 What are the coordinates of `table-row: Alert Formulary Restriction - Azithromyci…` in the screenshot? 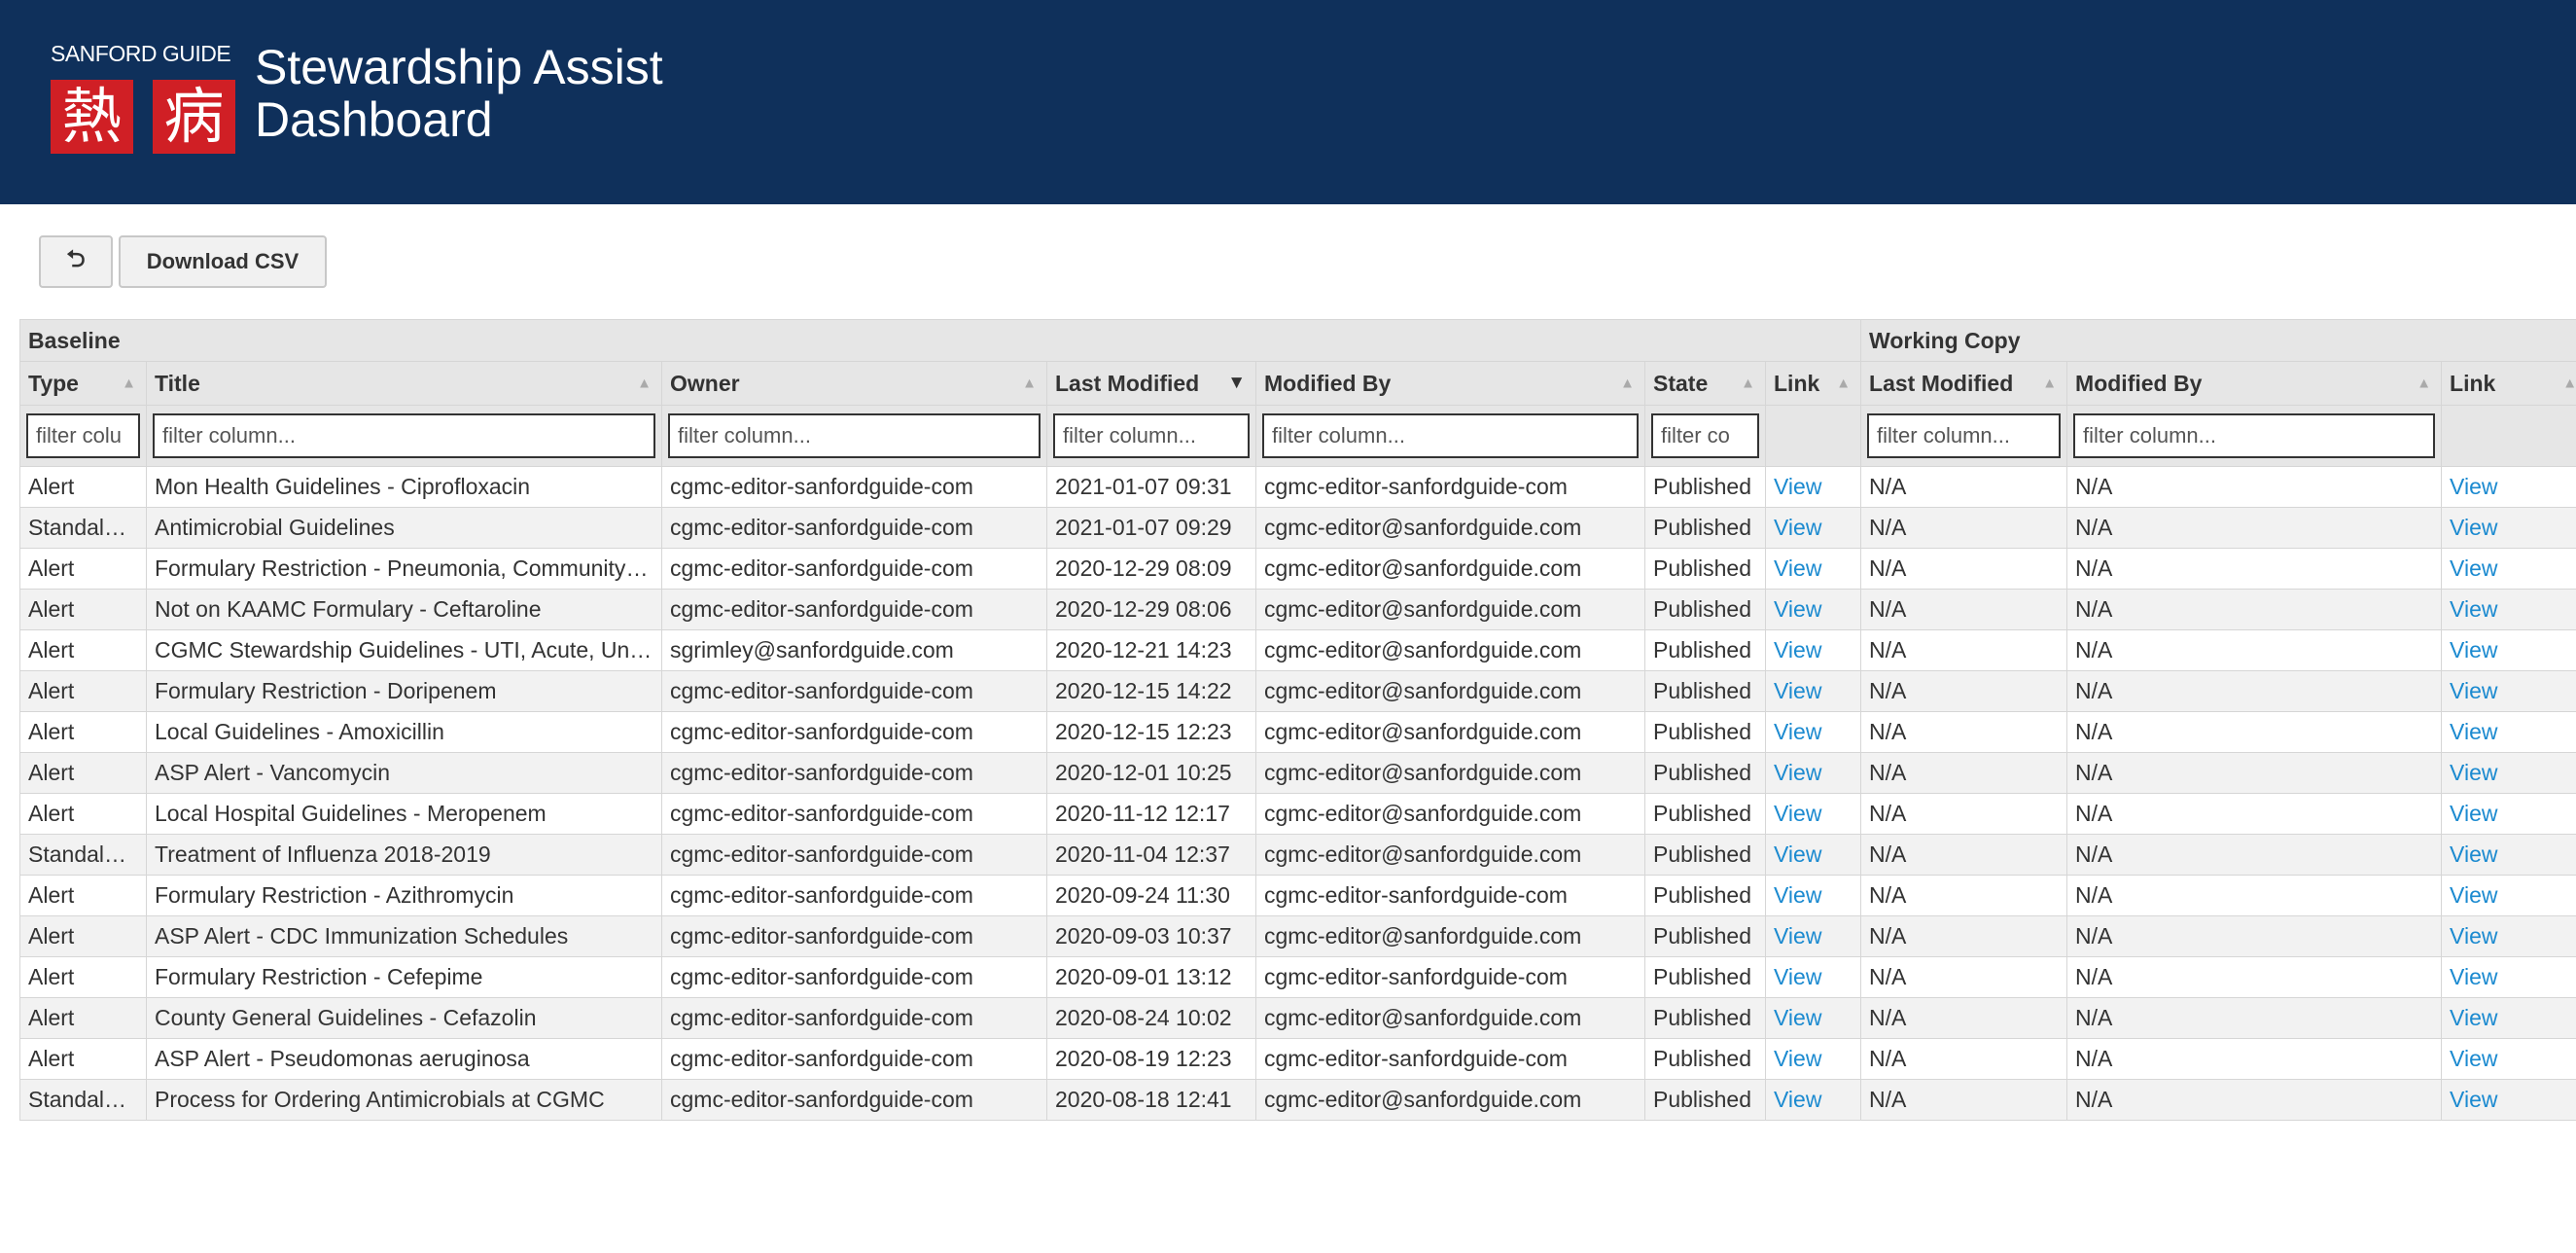 It's located at (1297, 895).